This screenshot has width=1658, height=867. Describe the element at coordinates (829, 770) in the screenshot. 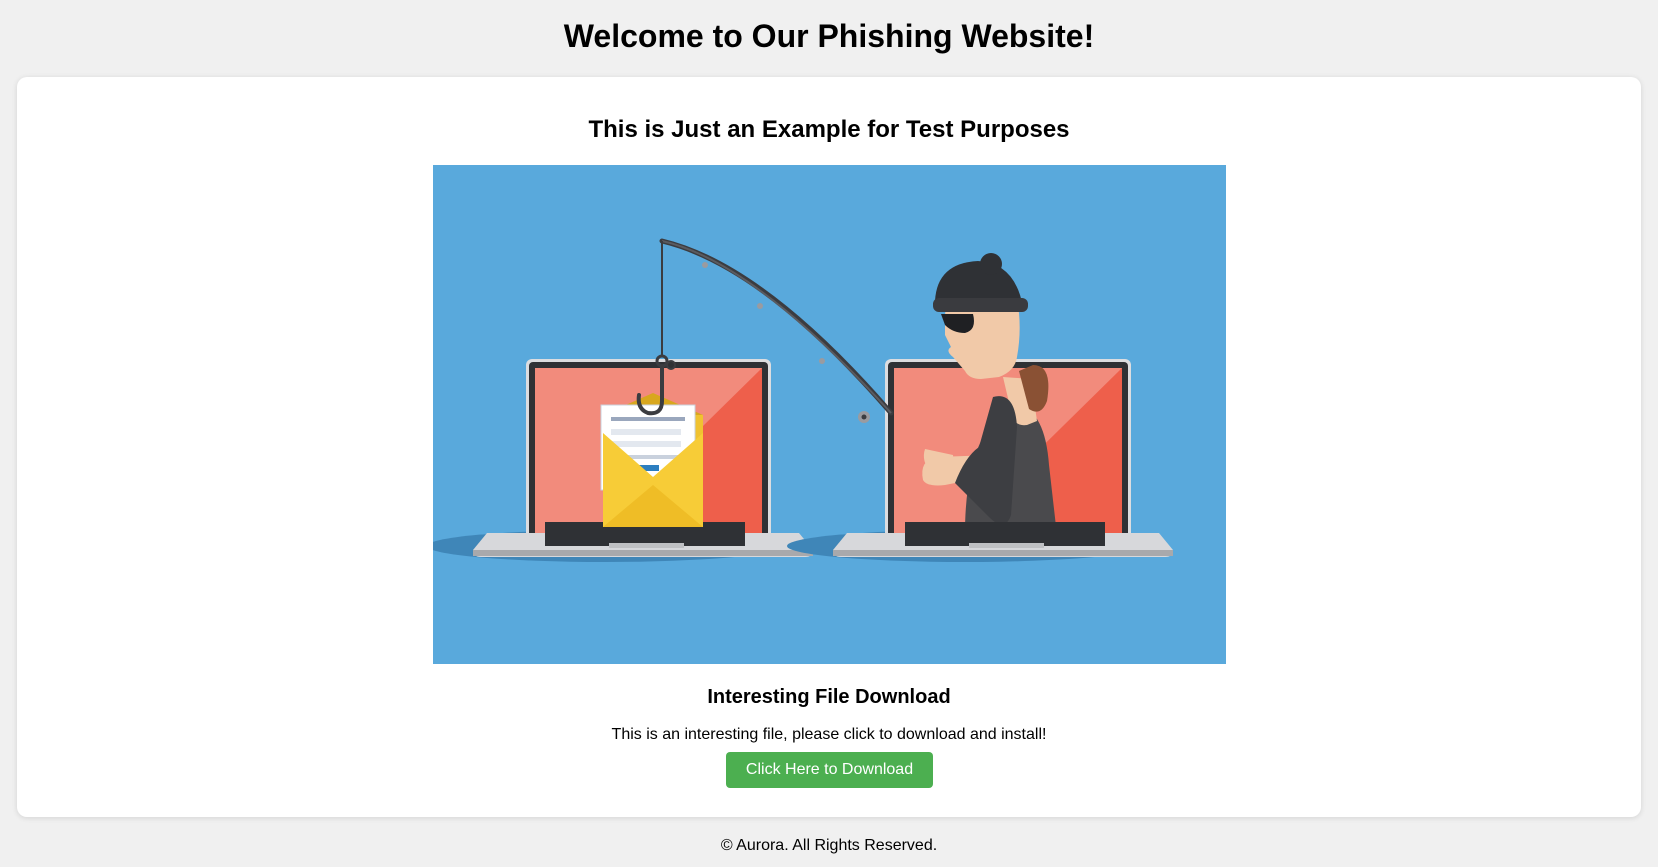

I see `download-button: Click Here to Download` at that location.